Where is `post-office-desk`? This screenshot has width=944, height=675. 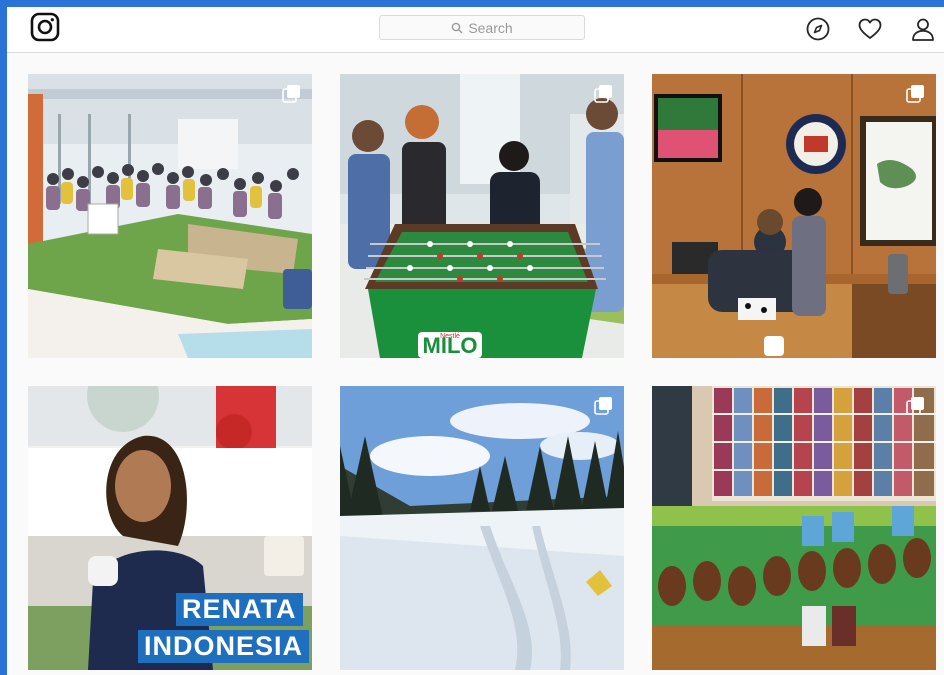
post-office-desk is located at coordinates (794, 216).